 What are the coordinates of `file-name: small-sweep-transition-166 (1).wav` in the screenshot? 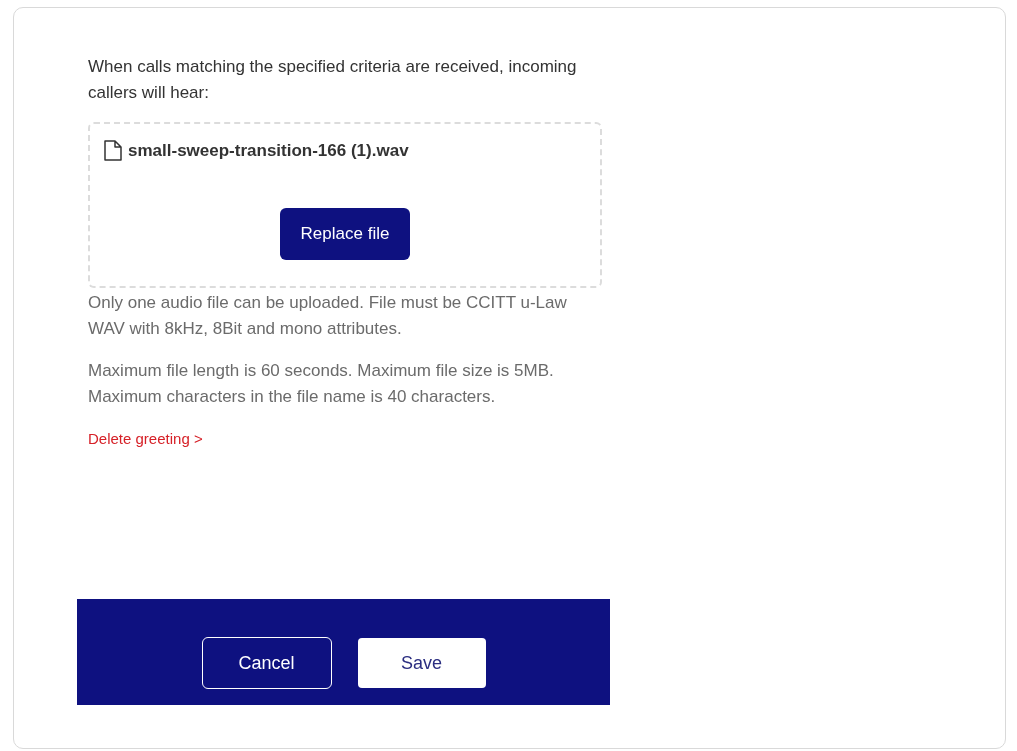 It's located at (268, 151).